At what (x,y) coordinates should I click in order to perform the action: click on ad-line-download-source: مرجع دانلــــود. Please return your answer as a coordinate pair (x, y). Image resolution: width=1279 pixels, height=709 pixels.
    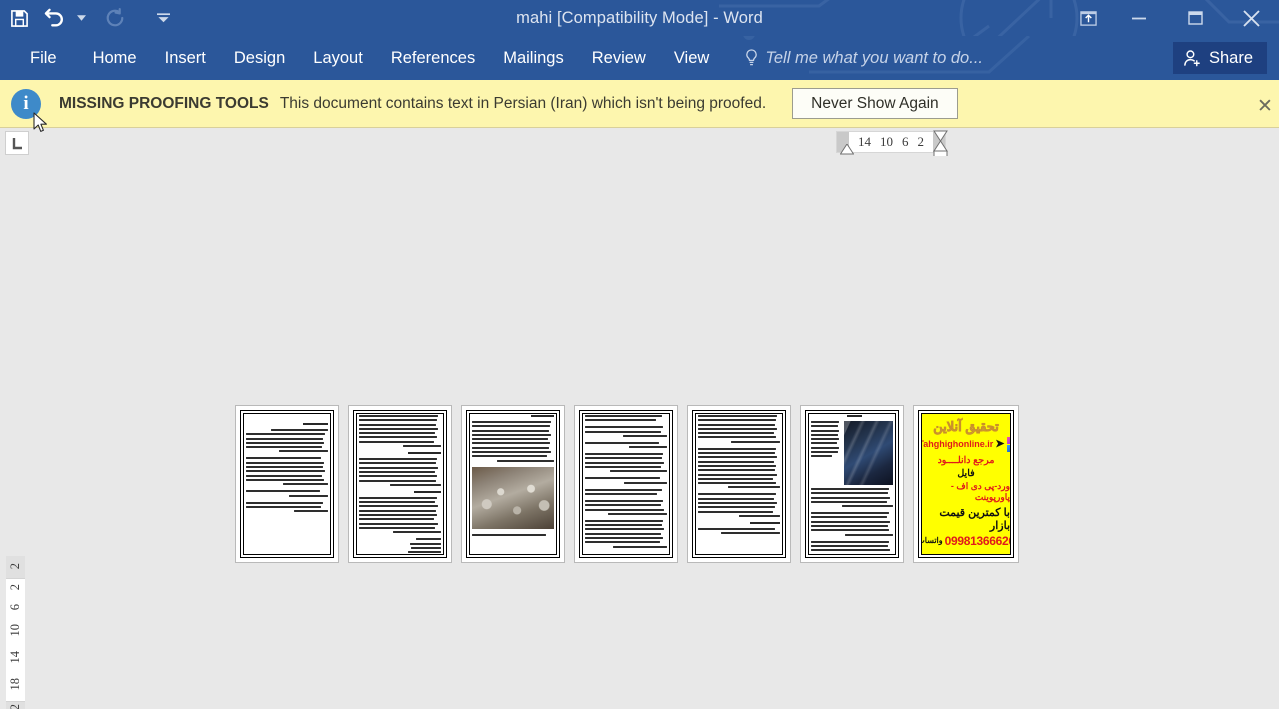
    Looking at the image, I should click on (966, 460).